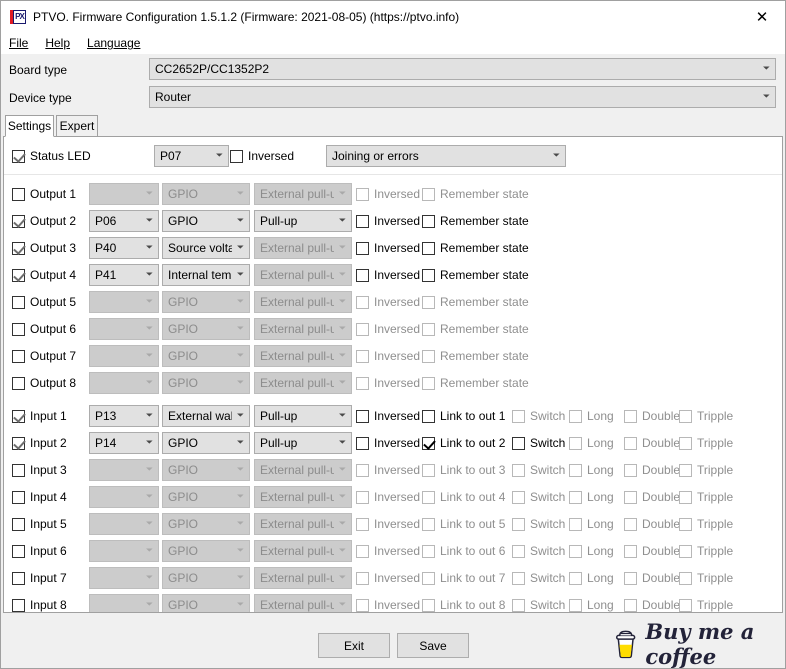  What do you see at coordinates (262, 156) in the screenshot?
I see `status-led-inversed-checkbox: Inversed` at bounding box center [262, 156].